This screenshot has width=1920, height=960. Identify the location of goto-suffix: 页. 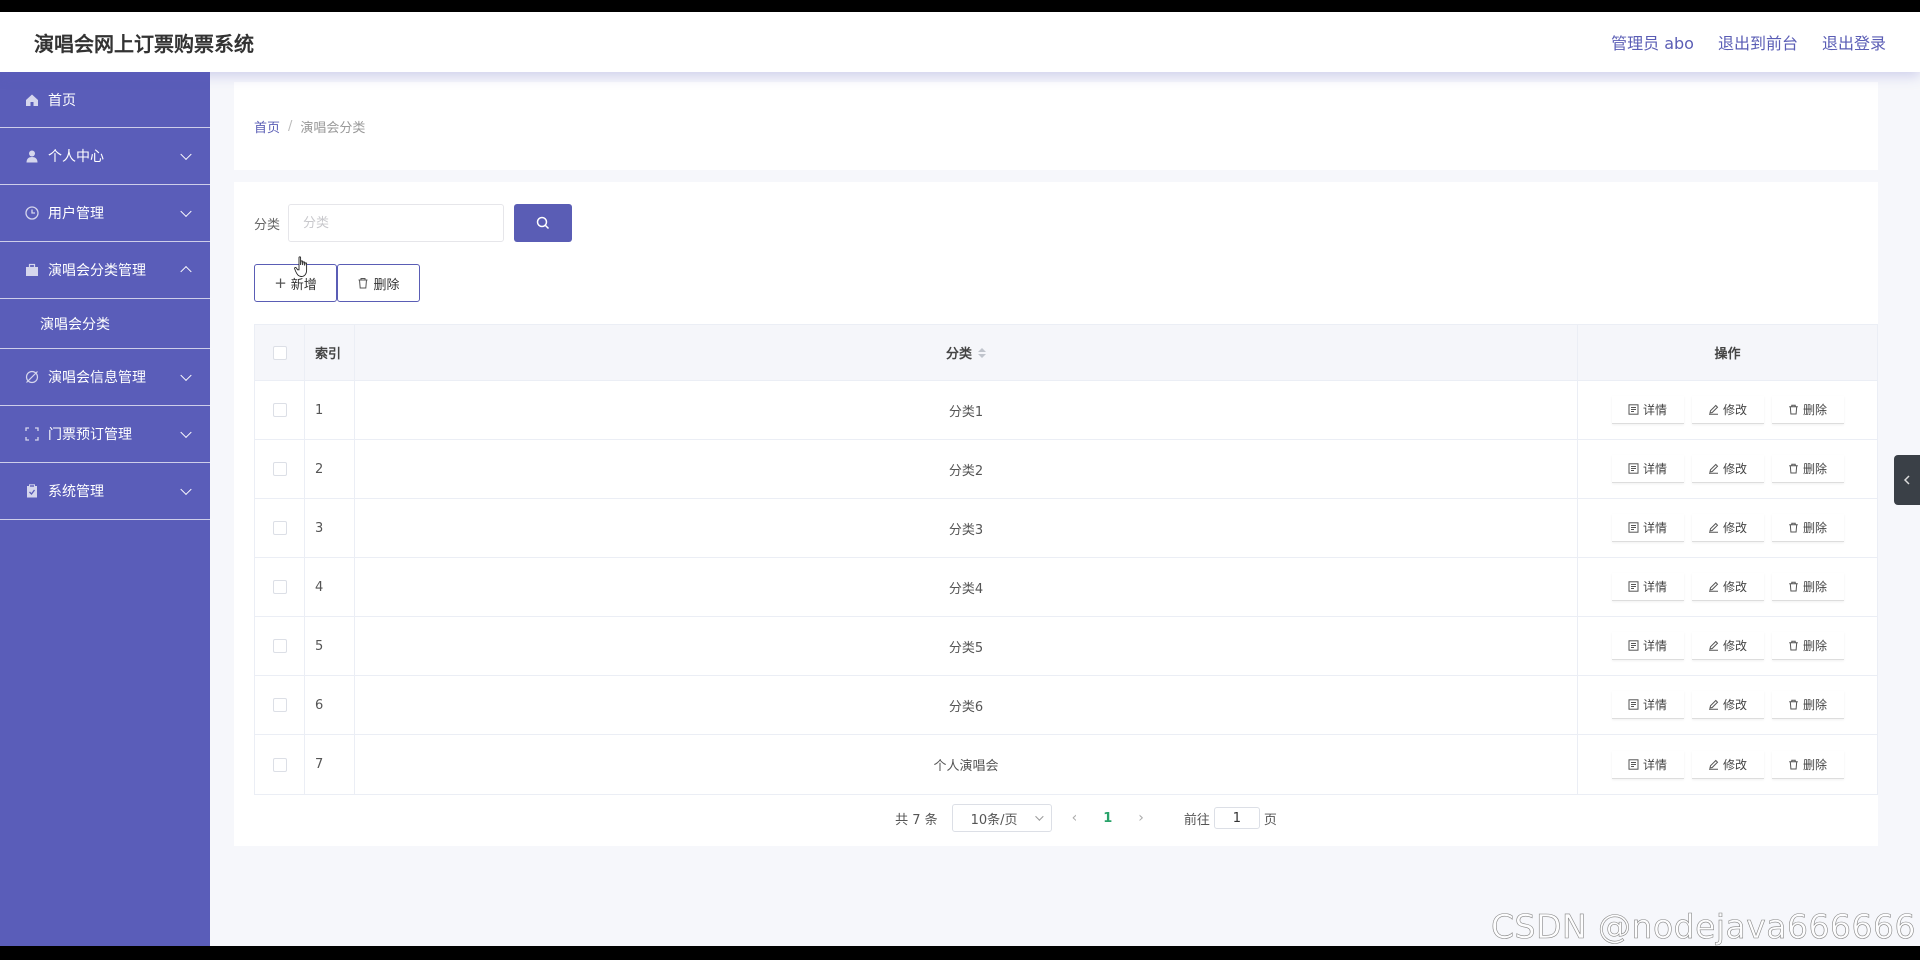
(1270, 820).